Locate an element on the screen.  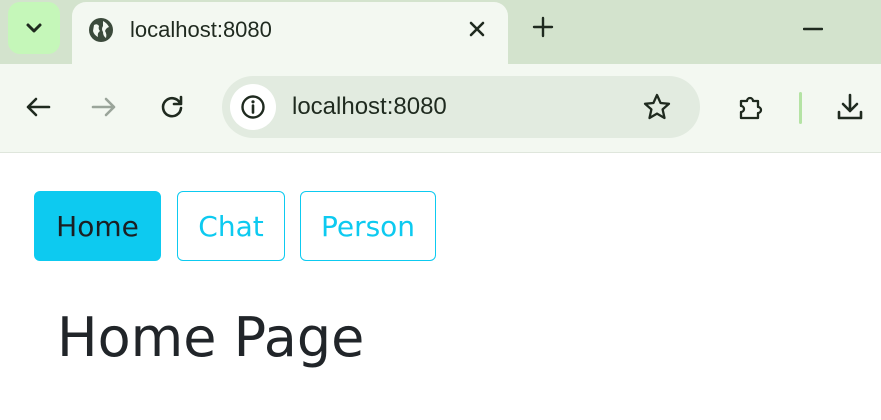
page-title: Home Page is located at coordinates (211, 337).